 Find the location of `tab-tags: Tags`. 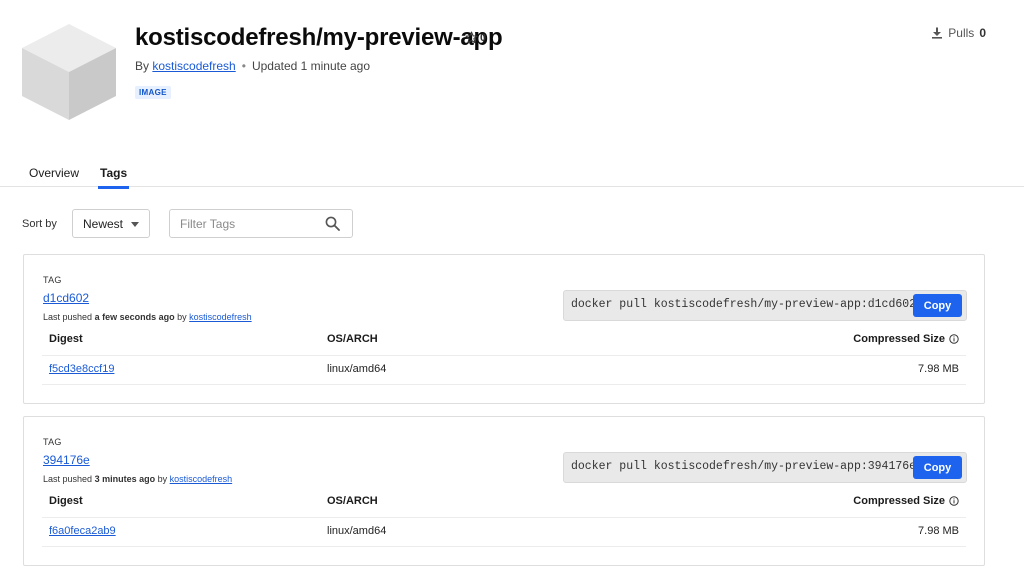

tab-tags: Tags is located at coordinates (114, 177).